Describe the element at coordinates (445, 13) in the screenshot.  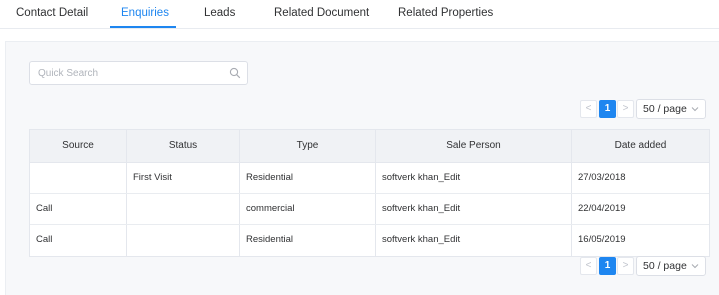
I see `tab-related-properties: Related Properties` at that location.